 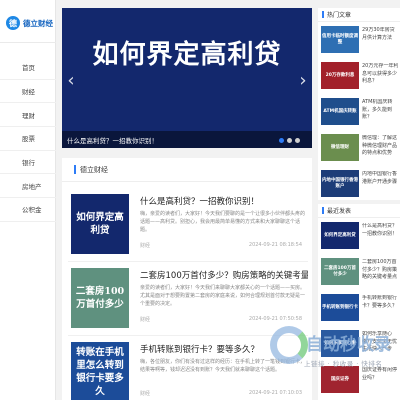 I want to click on site-logo: 德 德立财经, so click(x=29, y=23).